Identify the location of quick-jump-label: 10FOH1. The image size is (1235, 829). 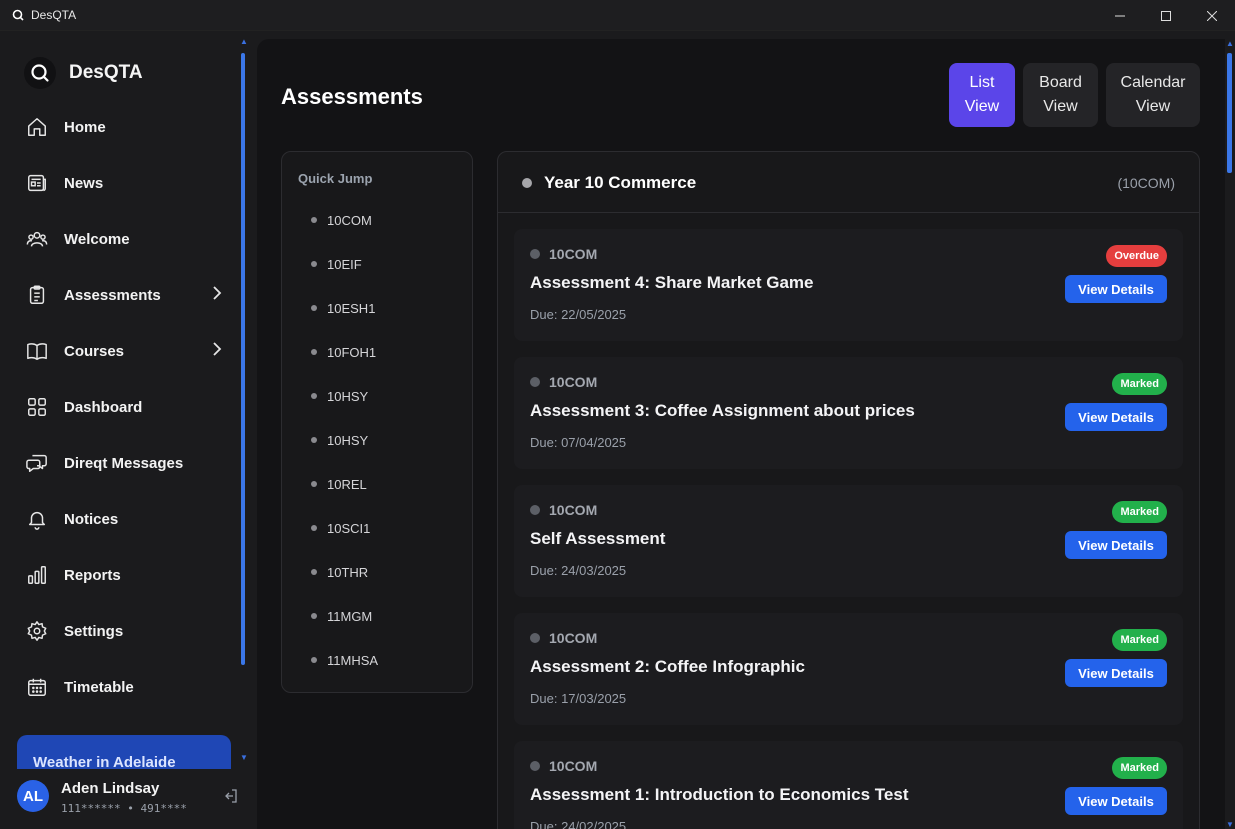
(352, 352).